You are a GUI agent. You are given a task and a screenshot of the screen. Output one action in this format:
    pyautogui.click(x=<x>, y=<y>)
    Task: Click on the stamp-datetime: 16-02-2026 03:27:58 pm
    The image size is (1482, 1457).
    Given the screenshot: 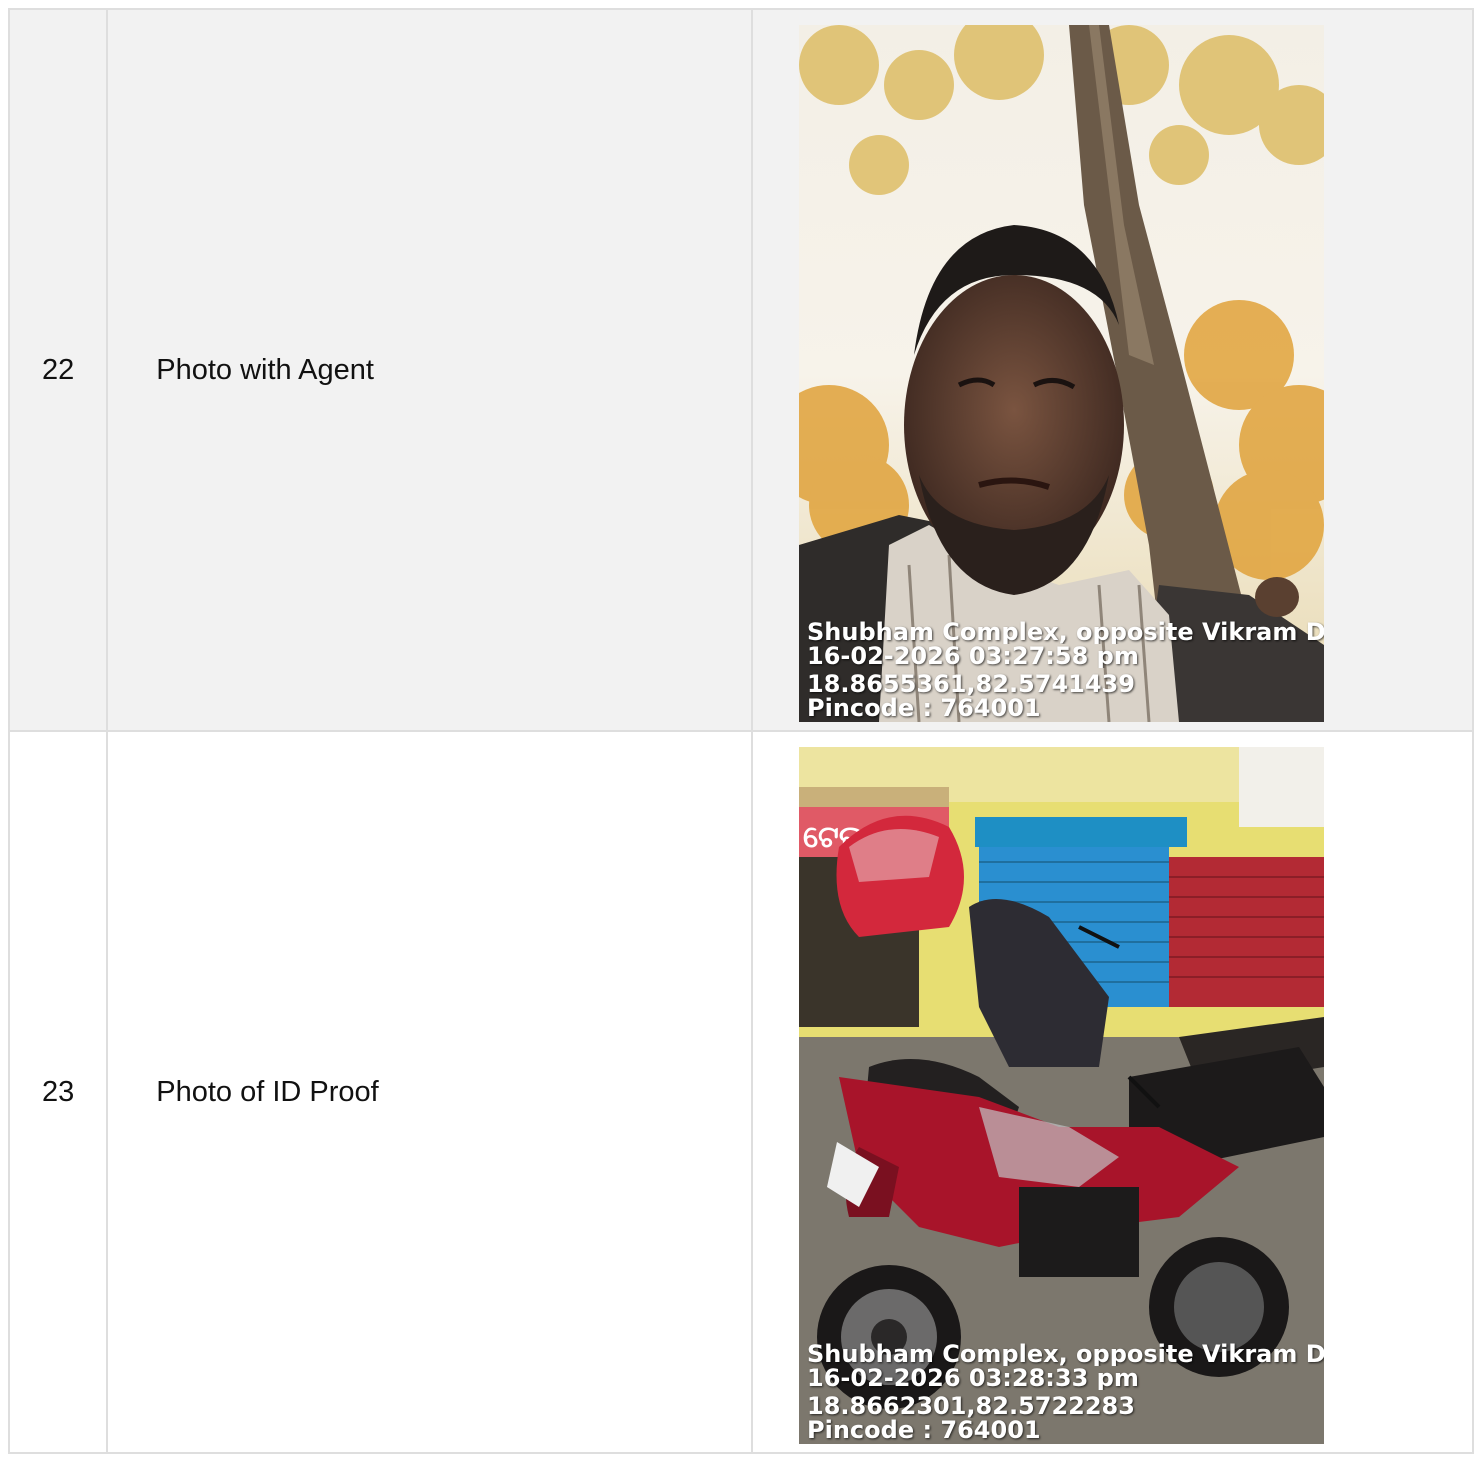 What is the action you would take?
    pyautogui.click(x=973, y=656)
    